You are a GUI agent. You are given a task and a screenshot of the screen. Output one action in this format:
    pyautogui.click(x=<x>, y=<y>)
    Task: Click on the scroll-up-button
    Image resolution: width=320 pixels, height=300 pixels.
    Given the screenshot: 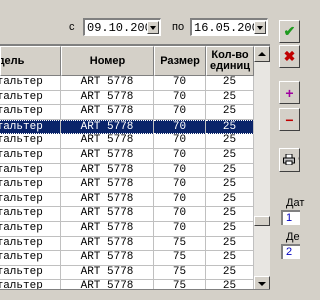 What is the action you would take?
    pyautogui.click(x=262, y=54)
    